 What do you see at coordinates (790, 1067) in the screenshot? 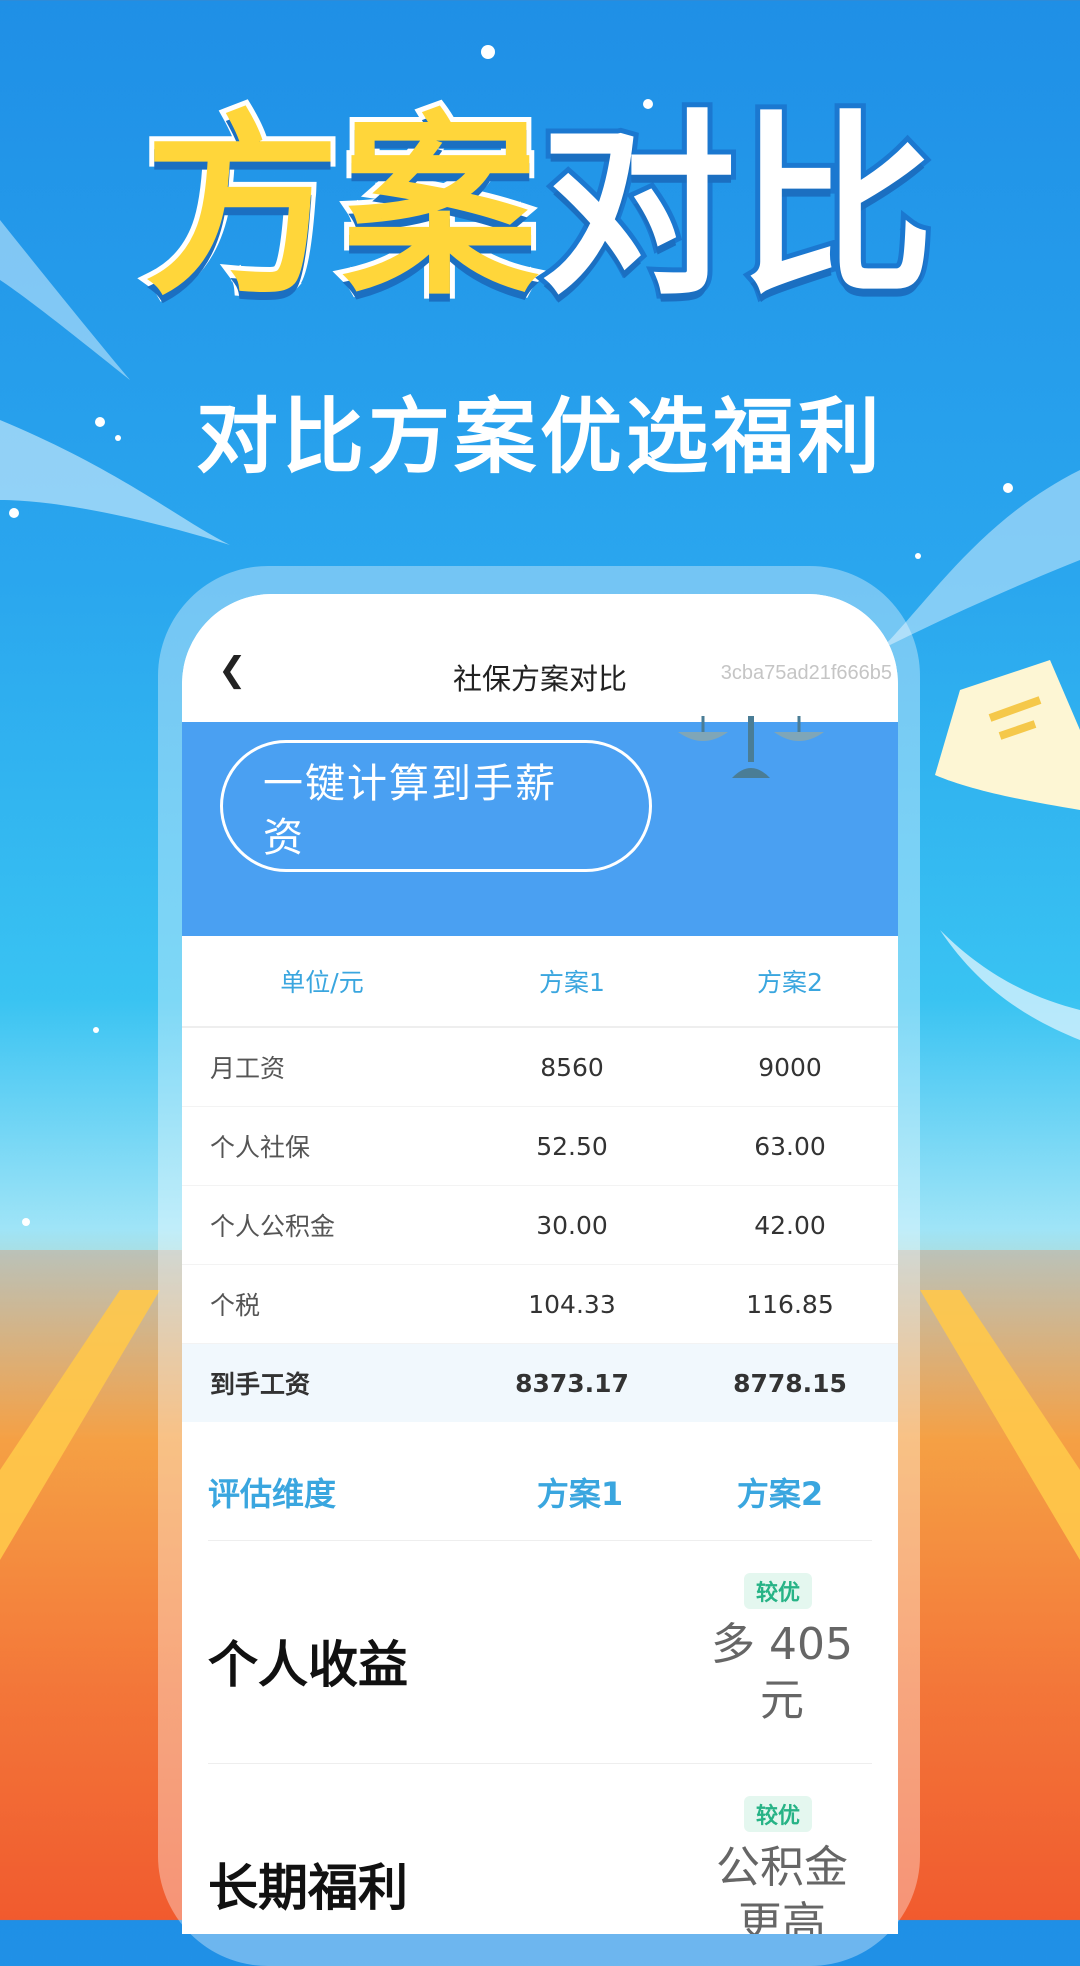
I see `plan2-value: 9000` at bounding box center [790, 1067].